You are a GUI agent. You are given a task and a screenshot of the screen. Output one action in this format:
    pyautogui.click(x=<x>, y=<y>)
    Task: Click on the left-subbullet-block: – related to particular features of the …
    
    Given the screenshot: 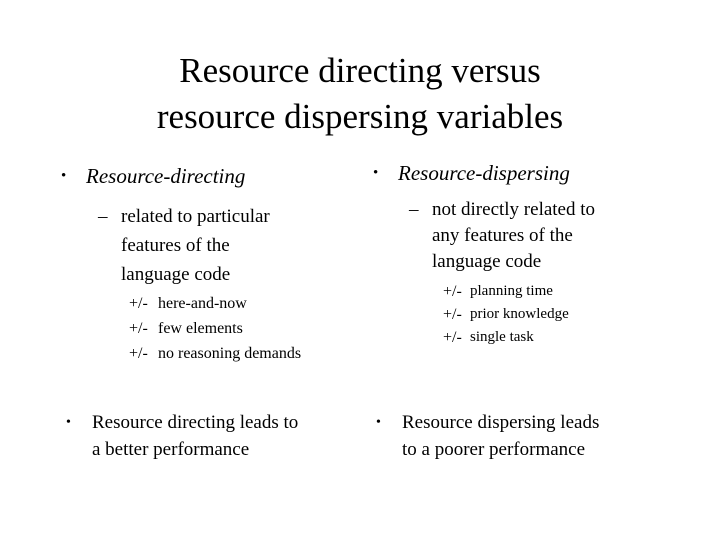 What is the action you would take?
    pyautogui.click(x=213, y=245)
    